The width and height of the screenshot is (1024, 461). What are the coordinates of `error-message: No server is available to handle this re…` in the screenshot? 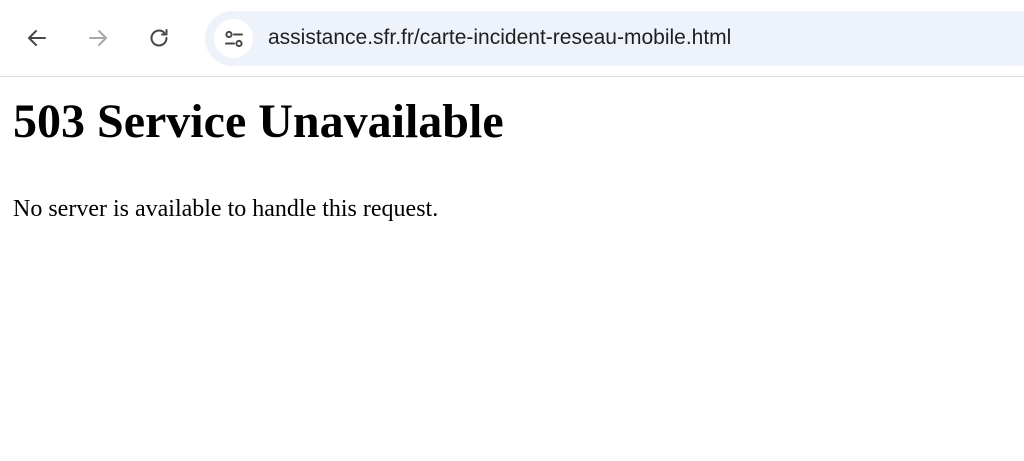 It's located at (226, 209).